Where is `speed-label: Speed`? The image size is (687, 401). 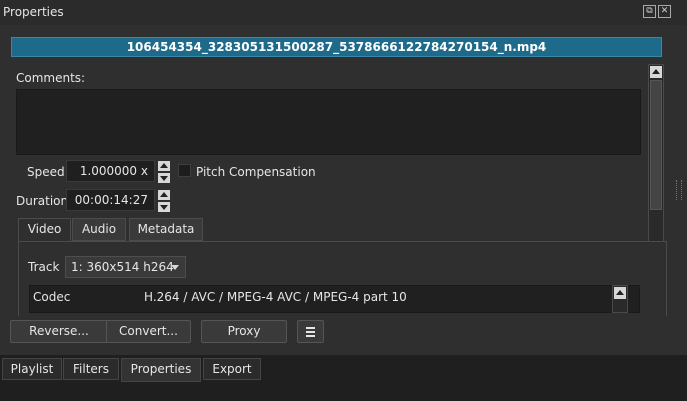 speed-label: Speed is located at coordinates (46, 172).